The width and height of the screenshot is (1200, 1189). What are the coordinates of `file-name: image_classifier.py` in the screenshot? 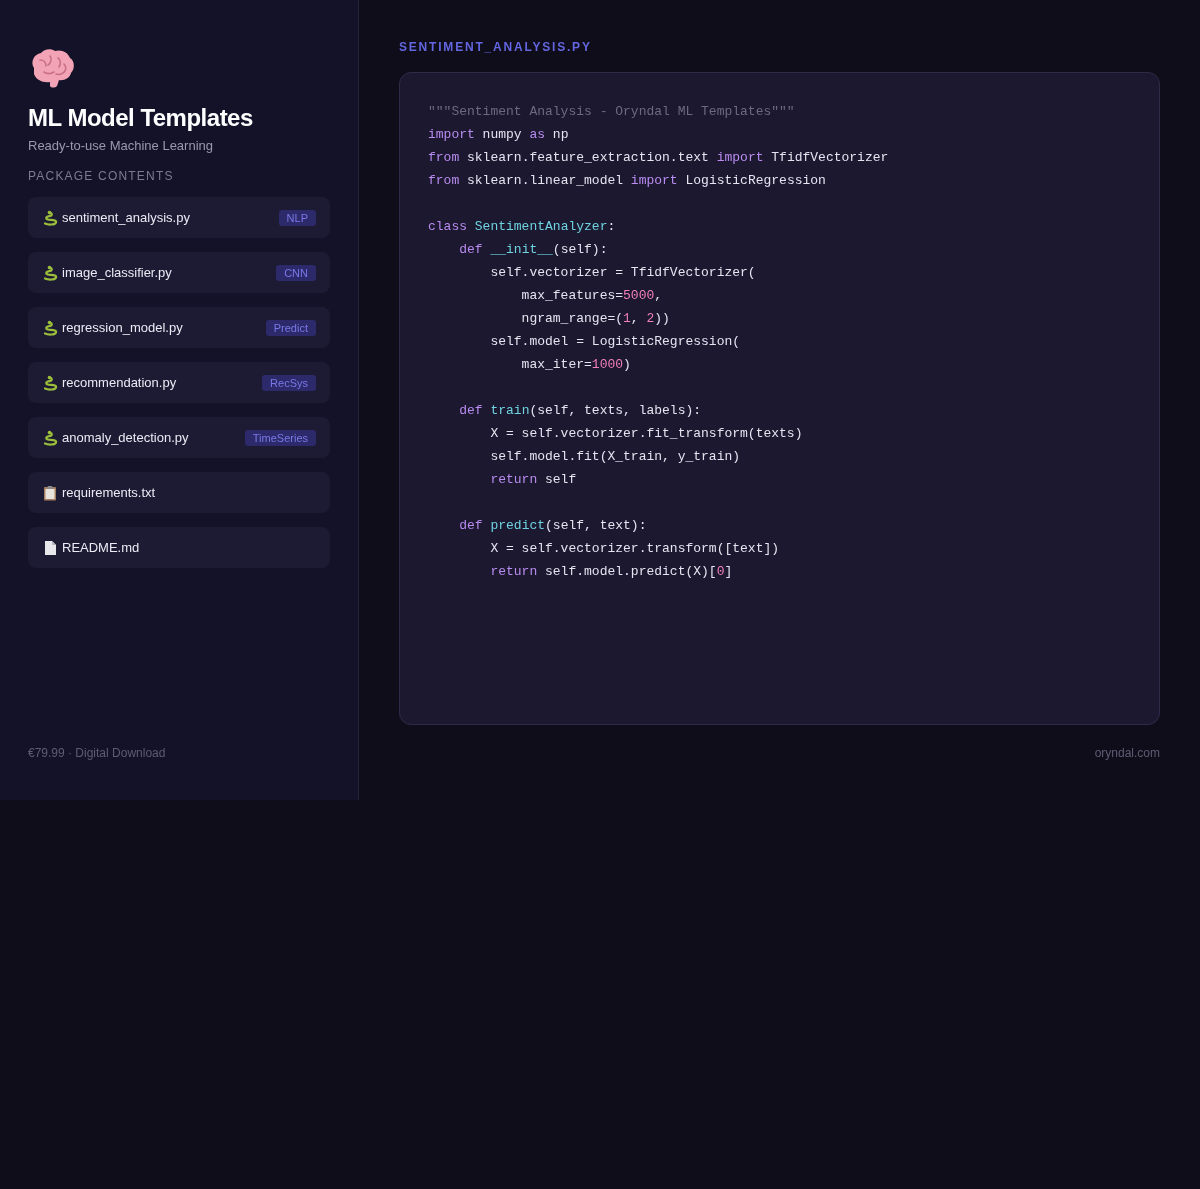 It's located at (117, 272).